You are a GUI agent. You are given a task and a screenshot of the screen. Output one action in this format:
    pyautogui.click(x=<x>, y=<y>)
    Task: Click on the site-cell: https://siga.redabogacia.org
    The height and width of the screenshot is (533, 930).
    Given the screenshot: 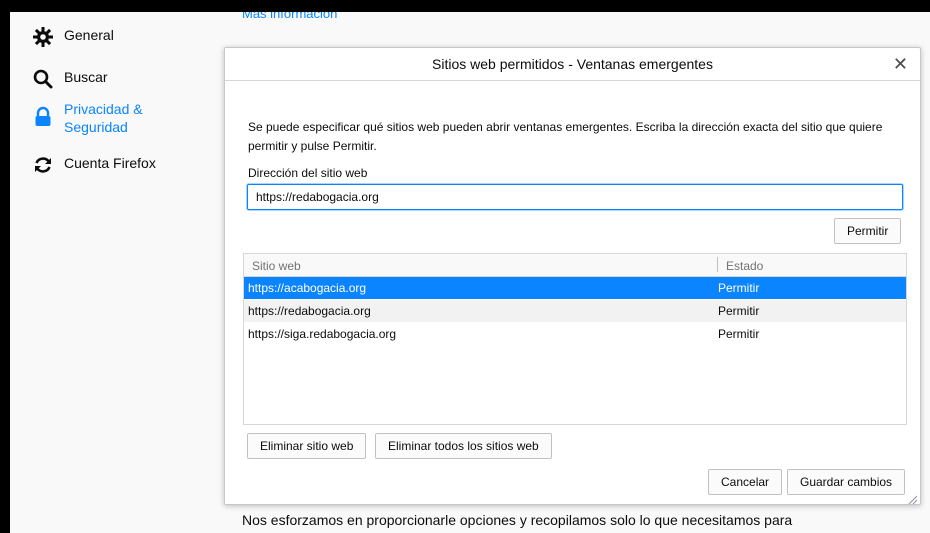 What is the action you would take?
    pyautogui.click(x=322, y=334)
    